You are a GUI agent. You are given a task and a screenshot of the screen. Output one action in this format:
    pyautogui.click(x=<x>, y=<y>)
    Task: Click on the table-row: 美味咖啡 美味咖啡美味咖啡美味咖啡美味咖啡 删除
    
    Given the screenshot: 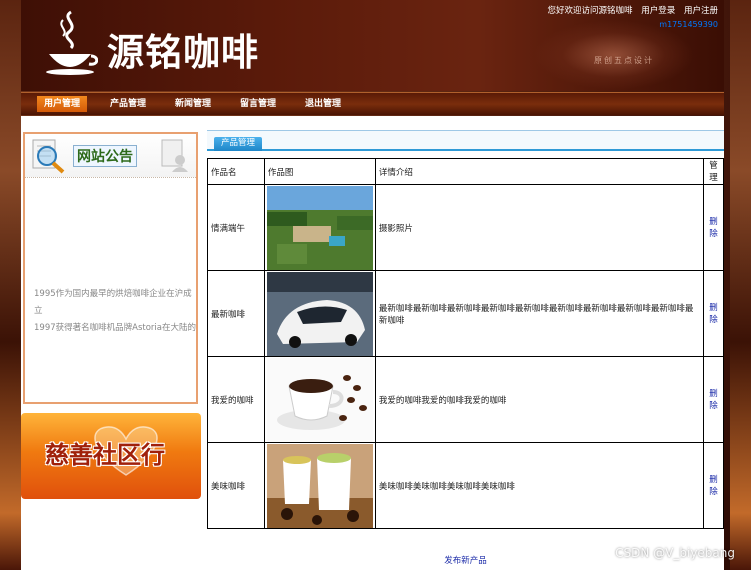 What is the action you would take?
    pyautogui.click(x=465, y=485)
    